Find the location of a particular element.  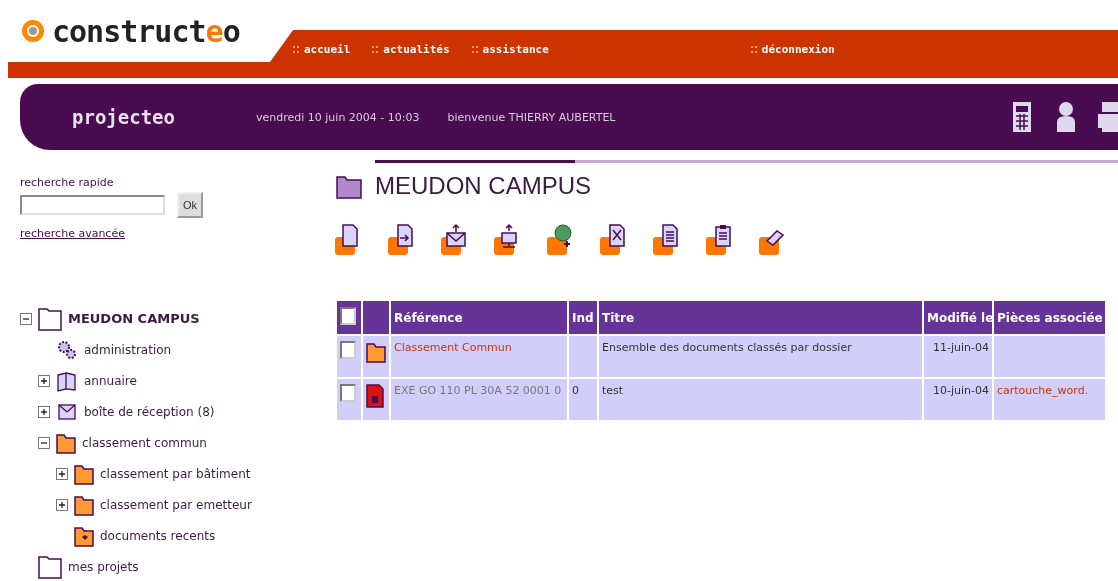

tree-item: administration is located at coordinates (128, 349).